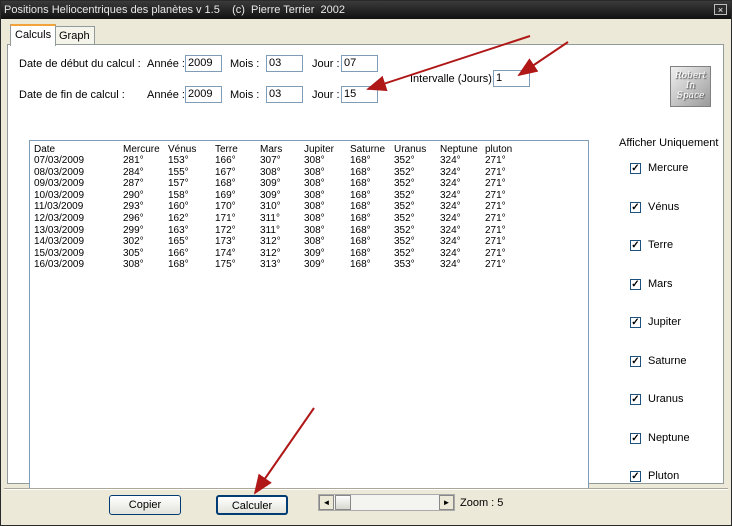  What do you see at coordinates (59, 265) in the screenshot?
I see `row-date-cell: 16/03/2009` at bounding box center [59, 265].